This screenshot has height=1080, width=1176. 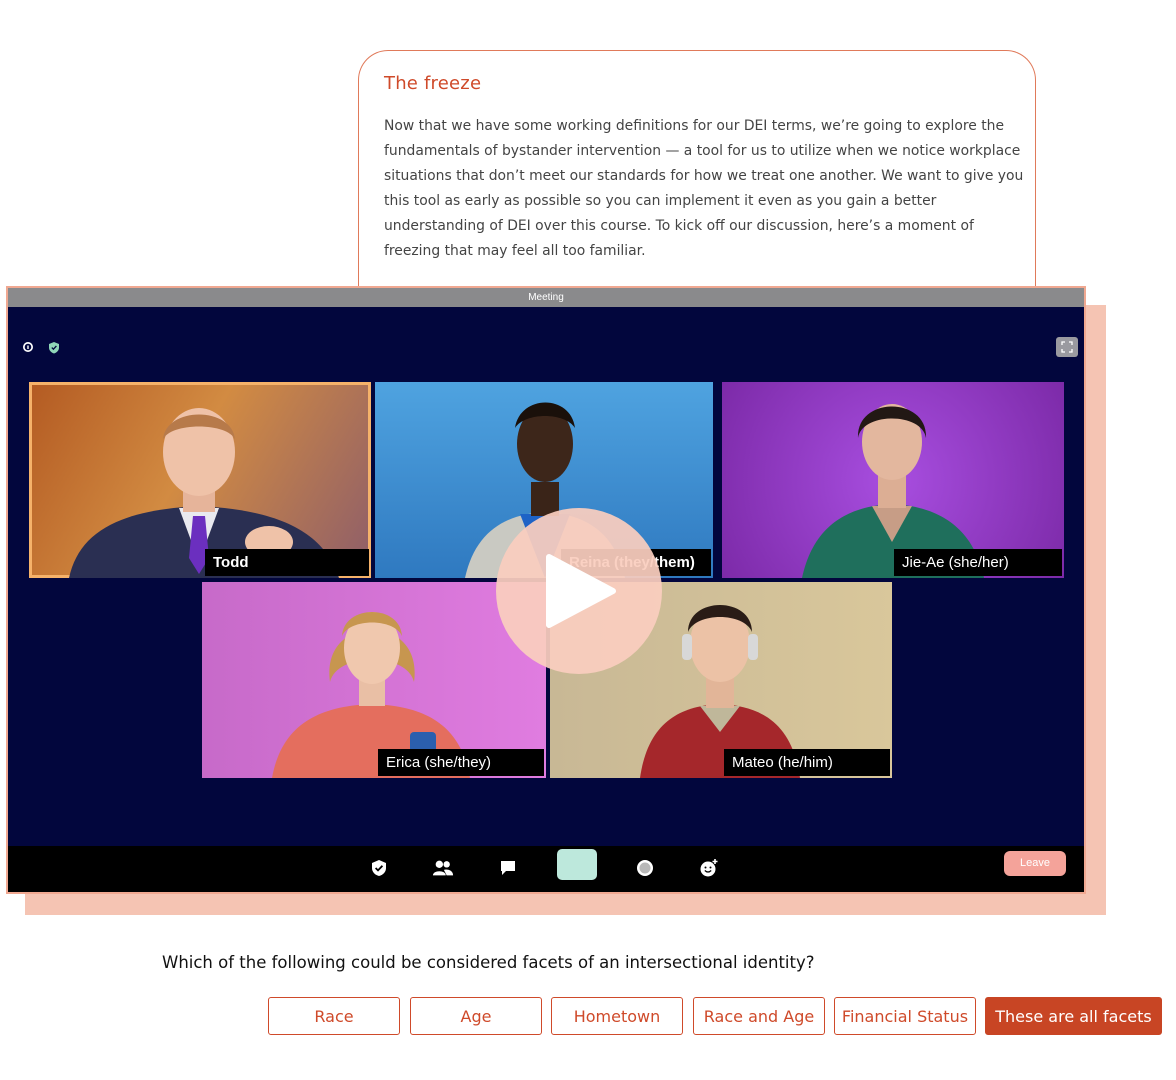 I want to click on participant-tile-erica: Erica (she/they), so click(x=374, y=680).